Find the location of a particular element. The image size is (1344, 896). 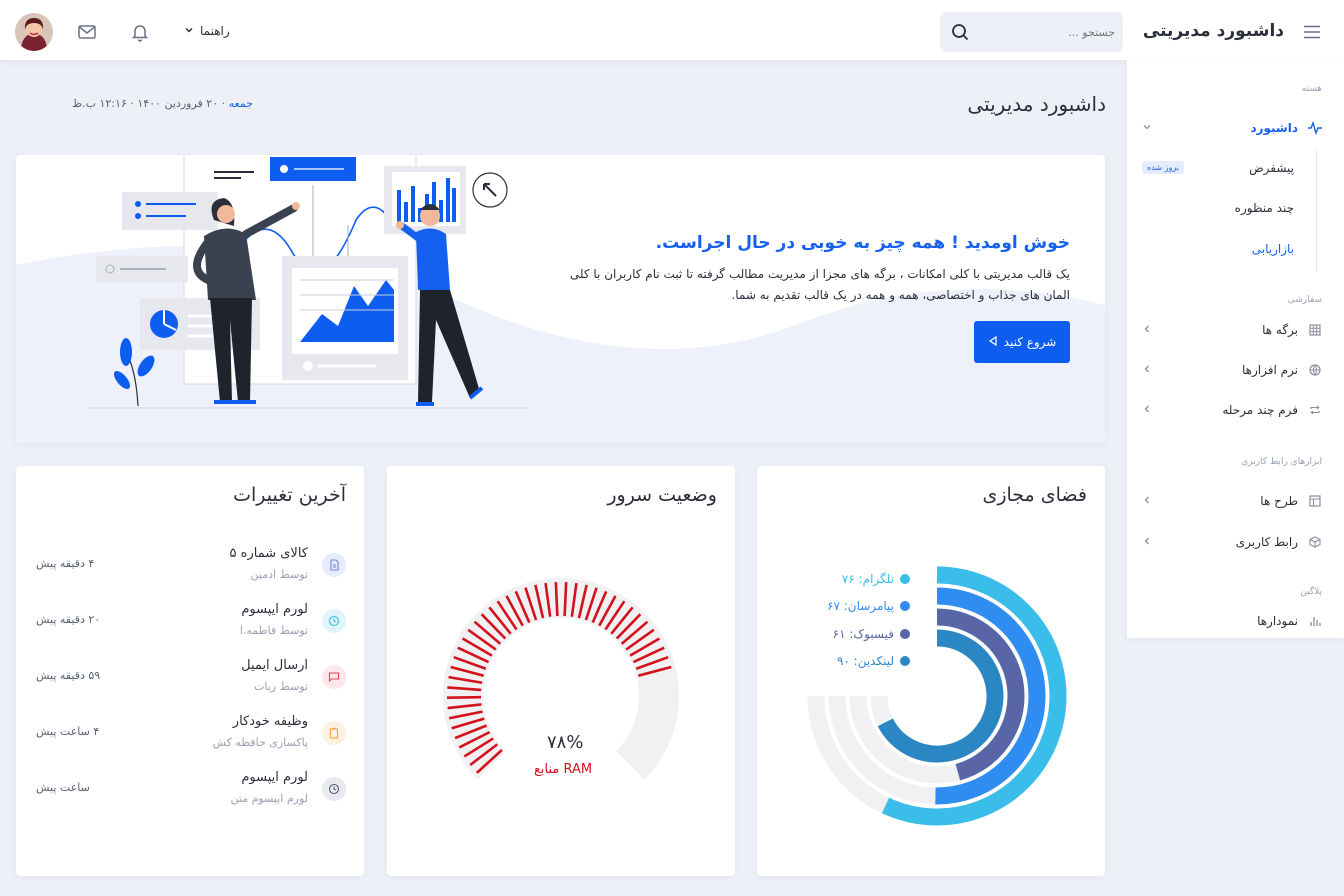

item-title: ارسال ایمیل is located at coordinates (274, 665).